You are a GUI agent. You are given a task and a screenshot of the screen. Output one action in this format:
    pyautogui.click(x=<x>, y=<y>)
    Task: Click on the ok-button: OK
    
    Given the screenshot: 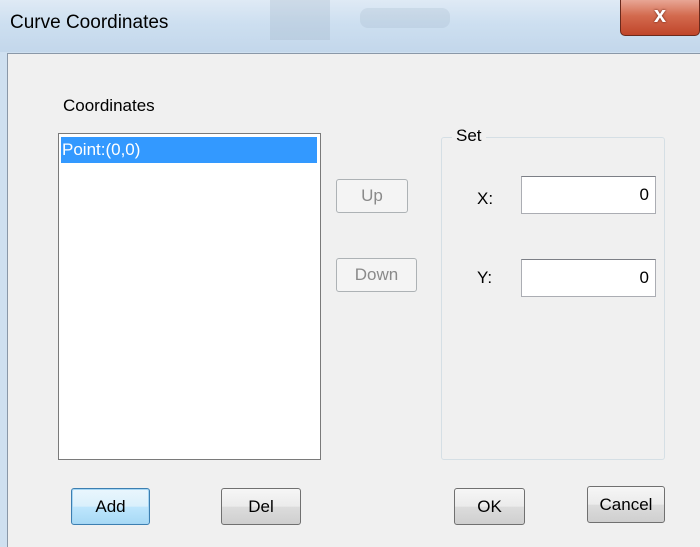 What is the action you would take?
    pyautogui.click(x=489, y=506)
    